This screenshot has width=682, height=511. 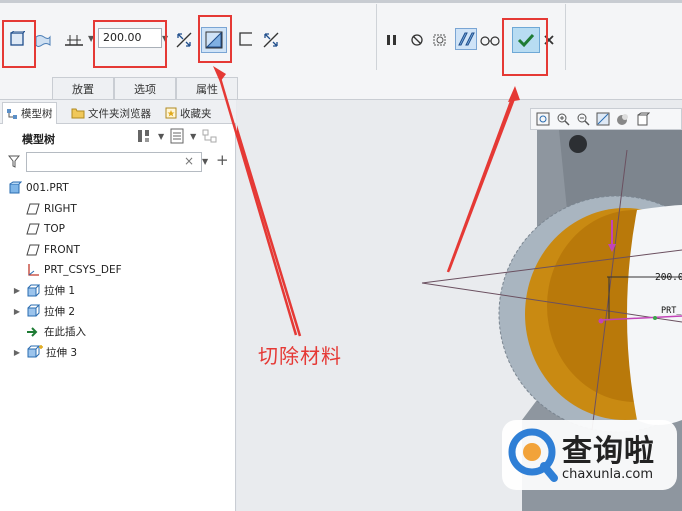 I want to click on tab-placement: 放置, so click(x=83, y=88).